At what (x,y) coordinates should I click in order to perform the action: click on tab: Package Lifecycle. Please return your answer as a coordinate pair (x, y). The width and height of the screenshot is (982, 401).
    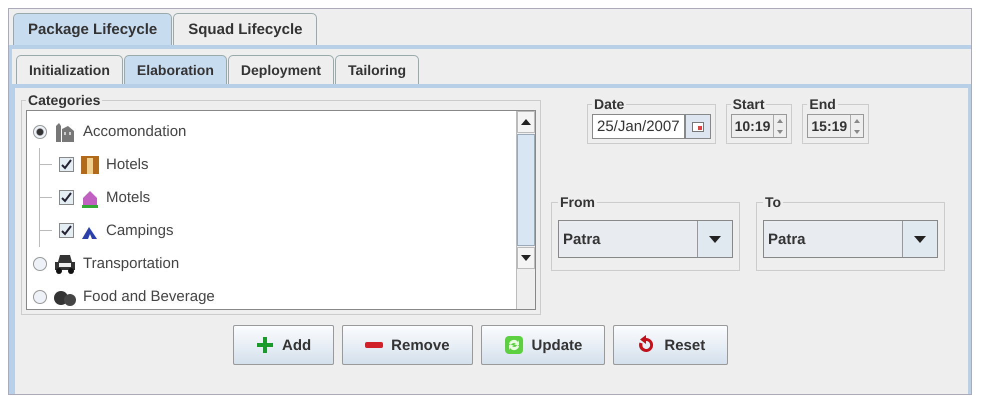
    Looking at the image, I should click on (92, 29).